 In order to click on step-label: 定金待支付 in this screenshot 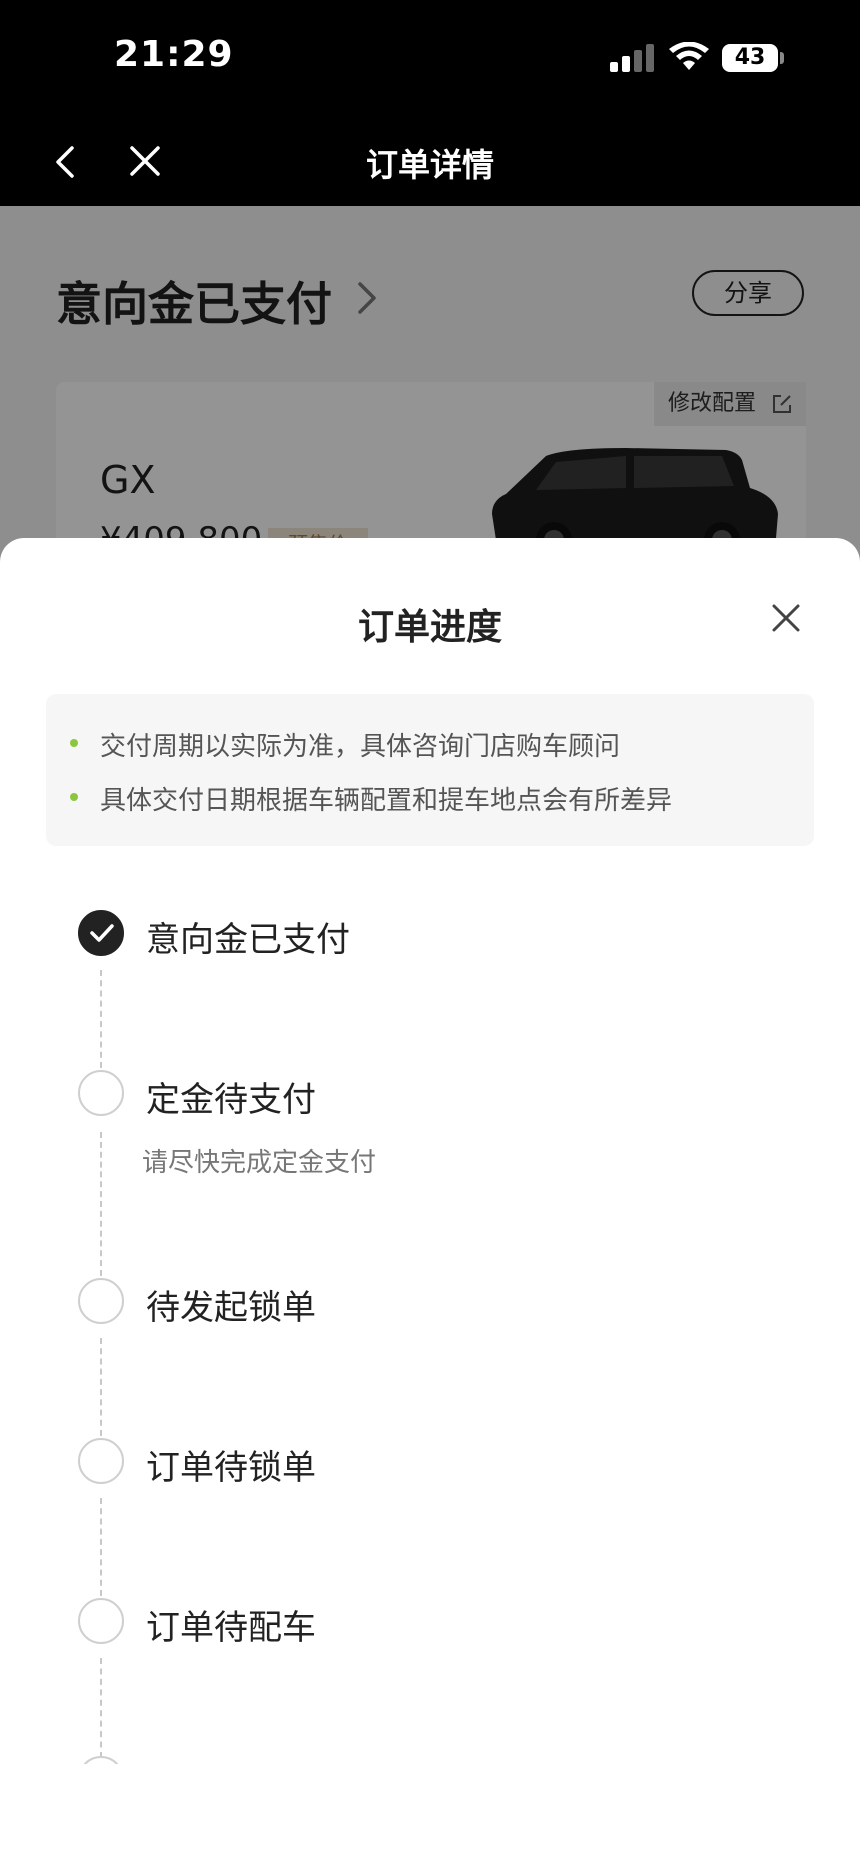, I will do `click(231, 1100)`.